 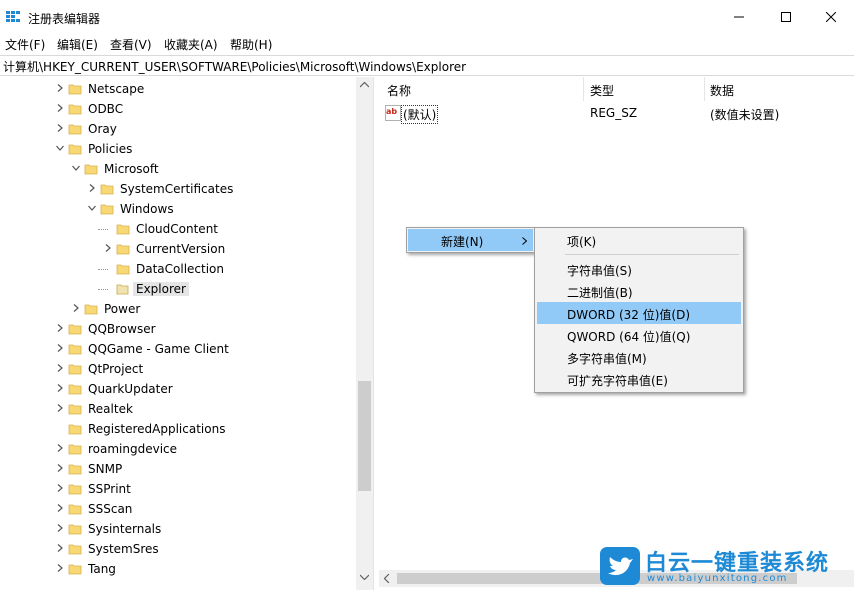 What do you see at coordinates (178, 269) in the screenshot?
I see `tree-item: DataCollection` at bounding box center [178, 269].